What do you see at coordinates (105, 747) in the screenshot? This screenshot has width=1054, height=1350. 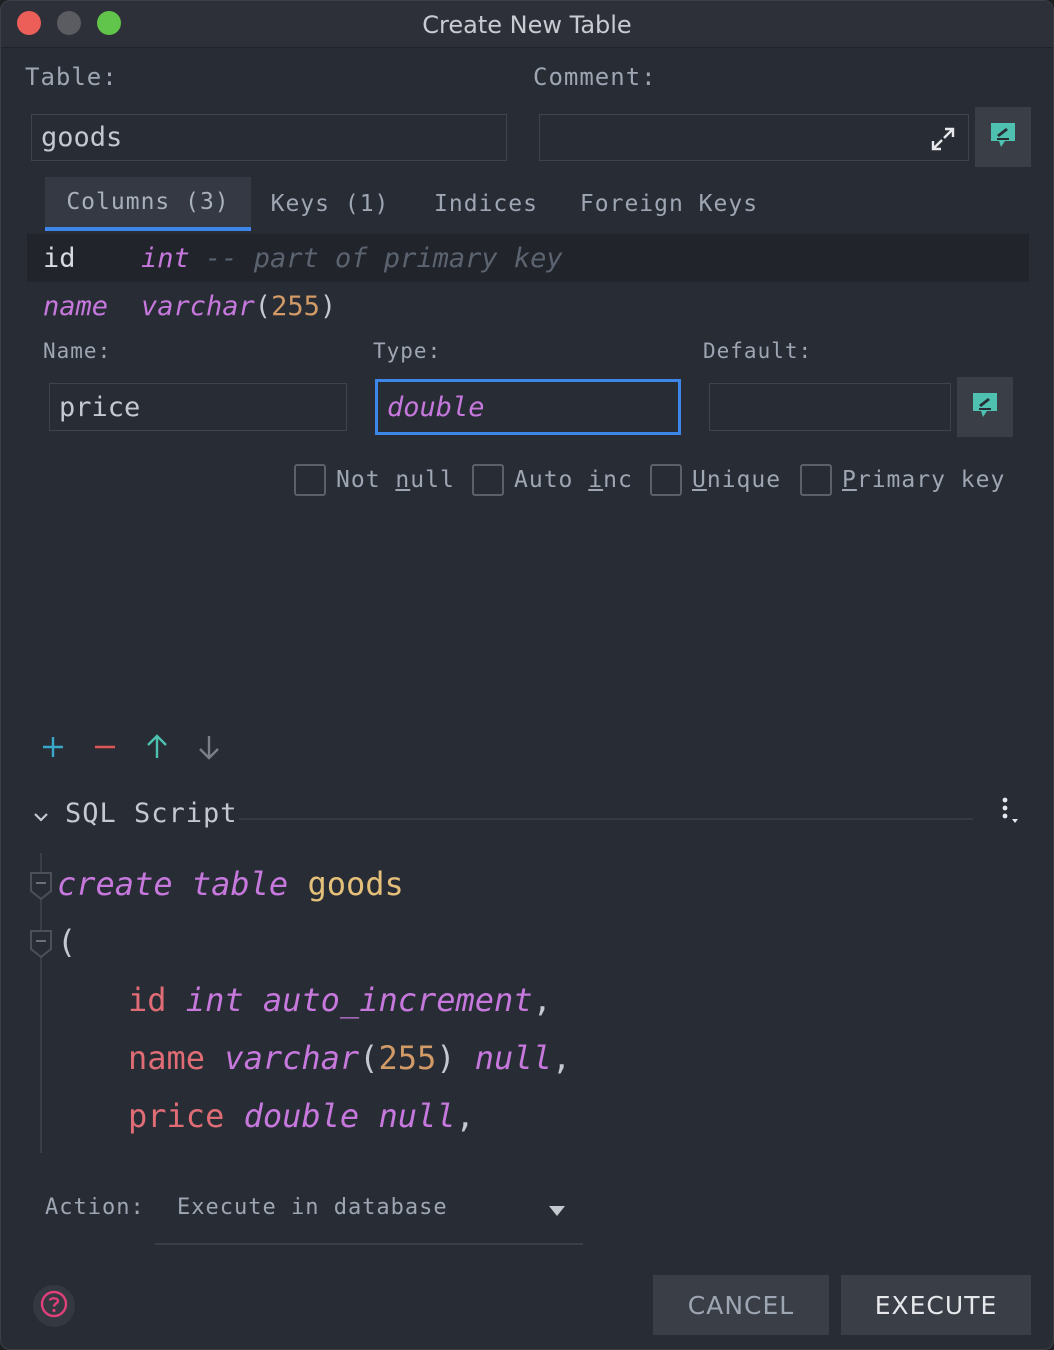 I see `minus-icon` at bounding box center [105, 747].